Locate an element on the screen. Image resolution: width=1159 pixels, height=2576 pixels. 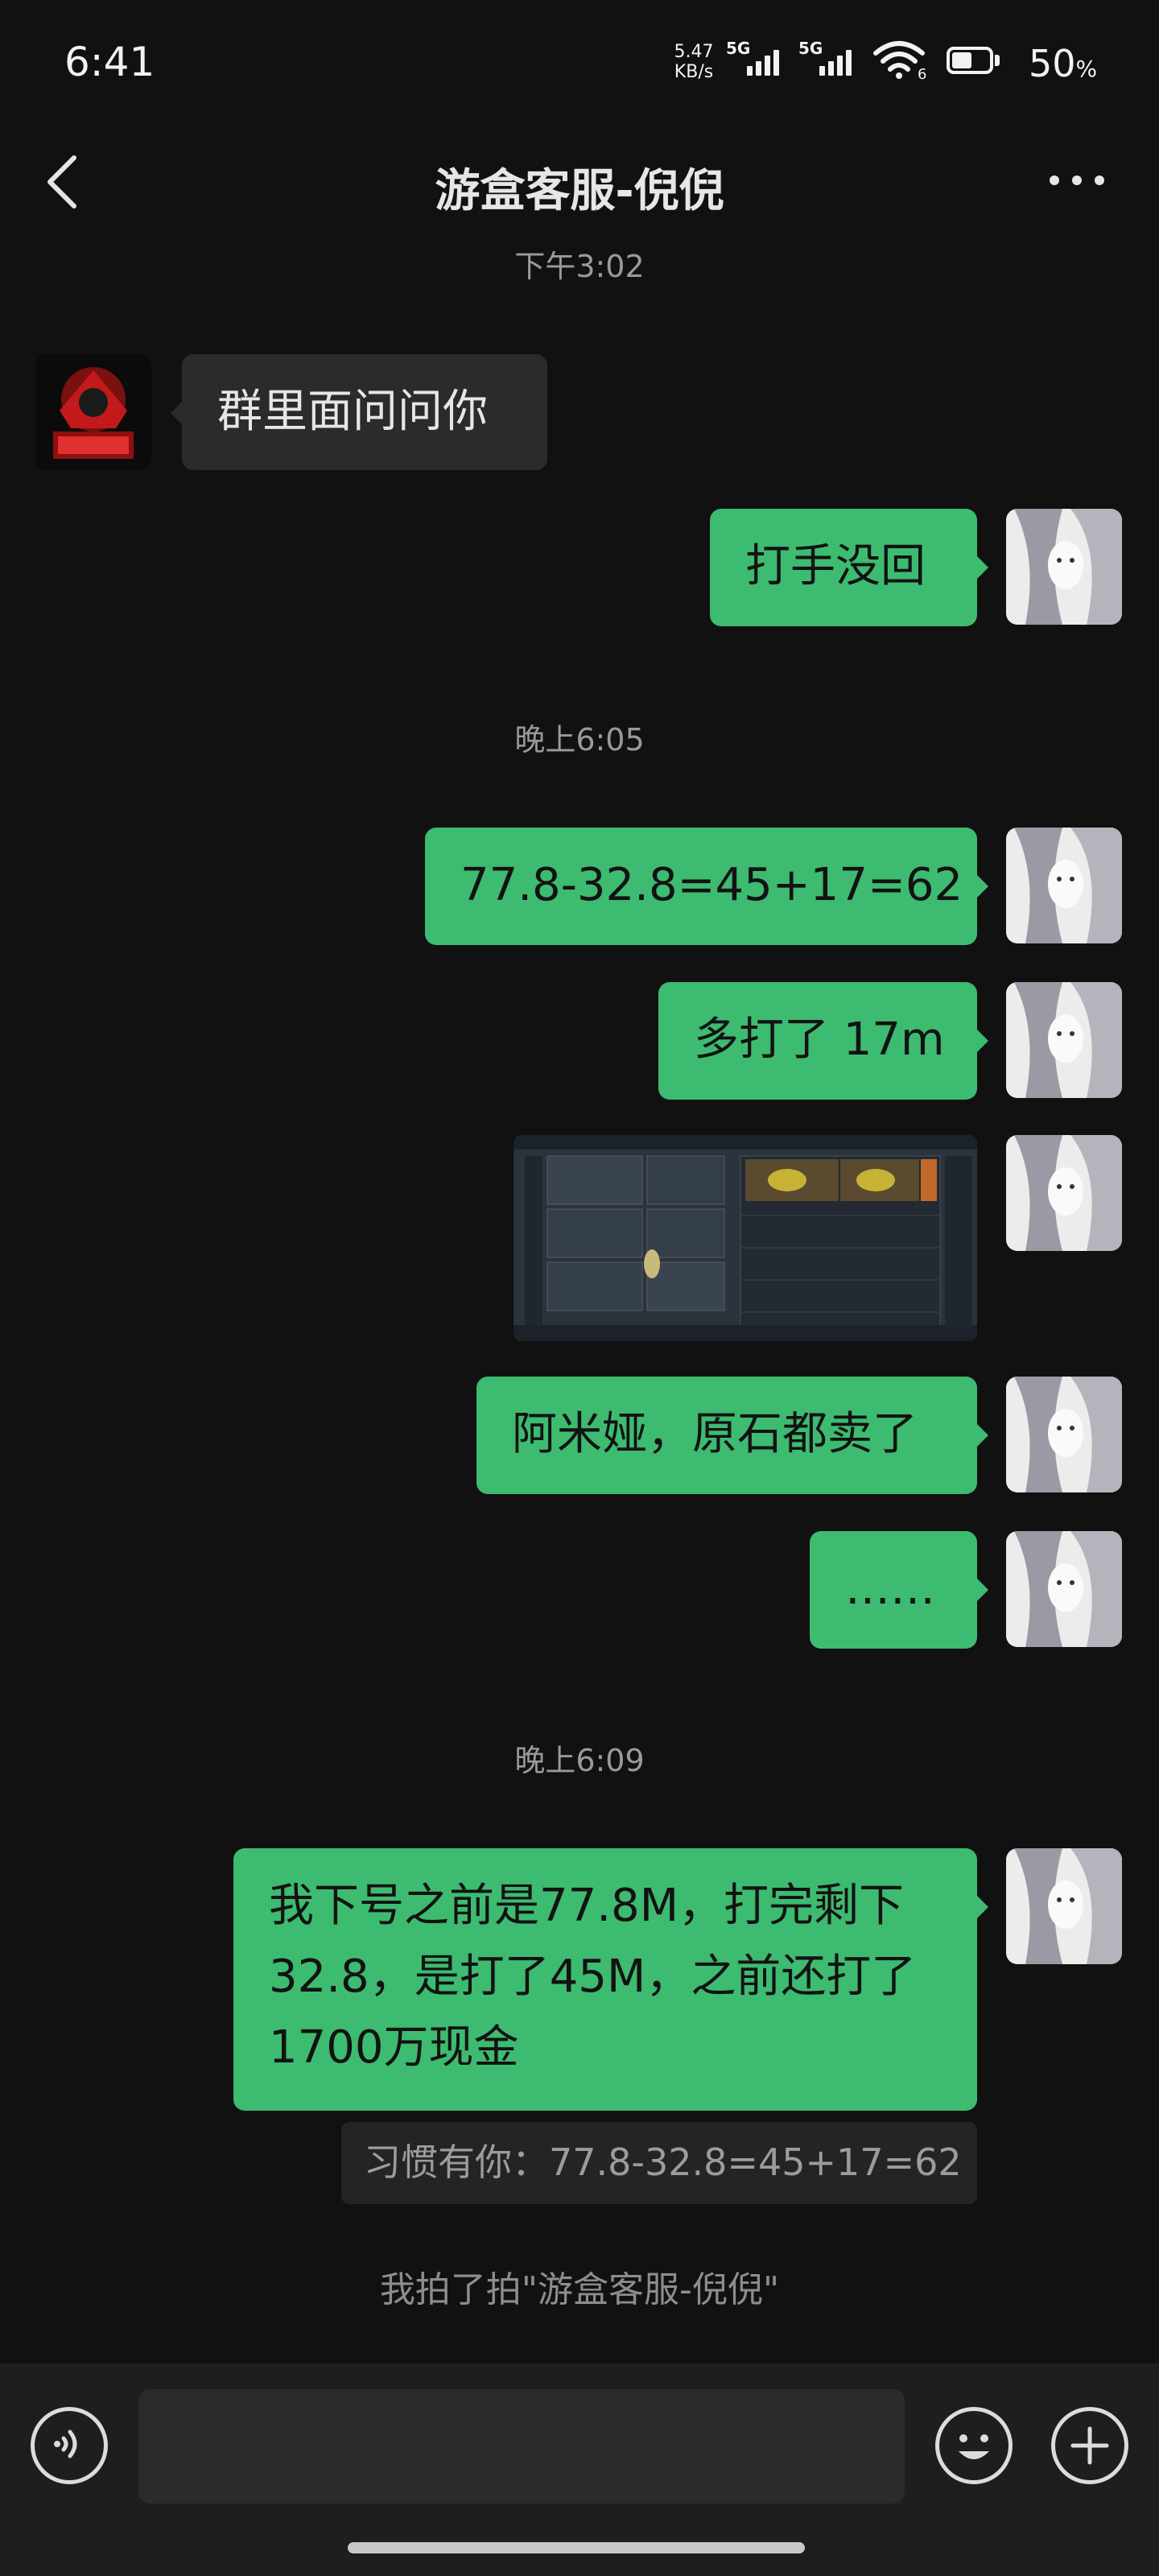
message-line: 1700万现金 is located at coordinates (394, 2047).